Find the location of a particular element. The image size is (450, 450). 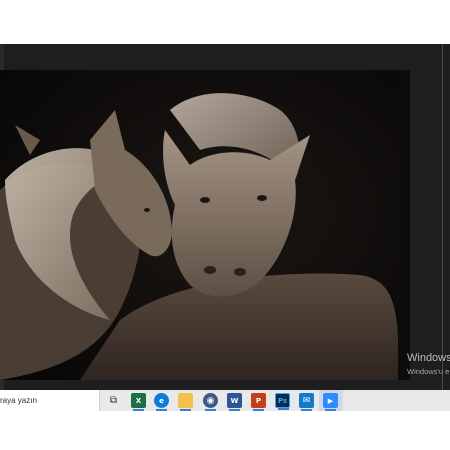

powerpoint-icon: P is located at coordinates (258, 402).